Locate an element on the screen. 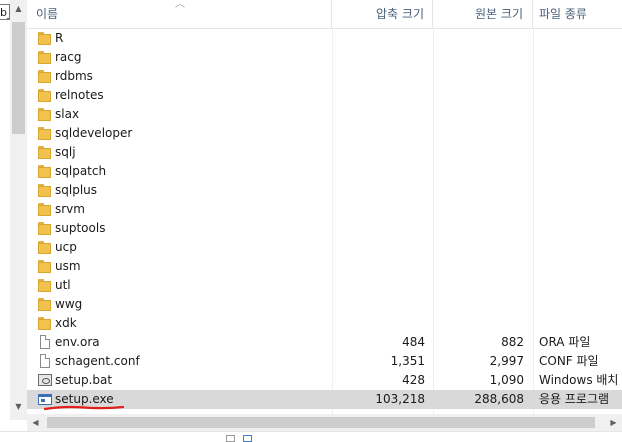 This screenshot has height=442, width=622. column-header-file-type-label: 파일 종류 is located at coordinates (563, 14).